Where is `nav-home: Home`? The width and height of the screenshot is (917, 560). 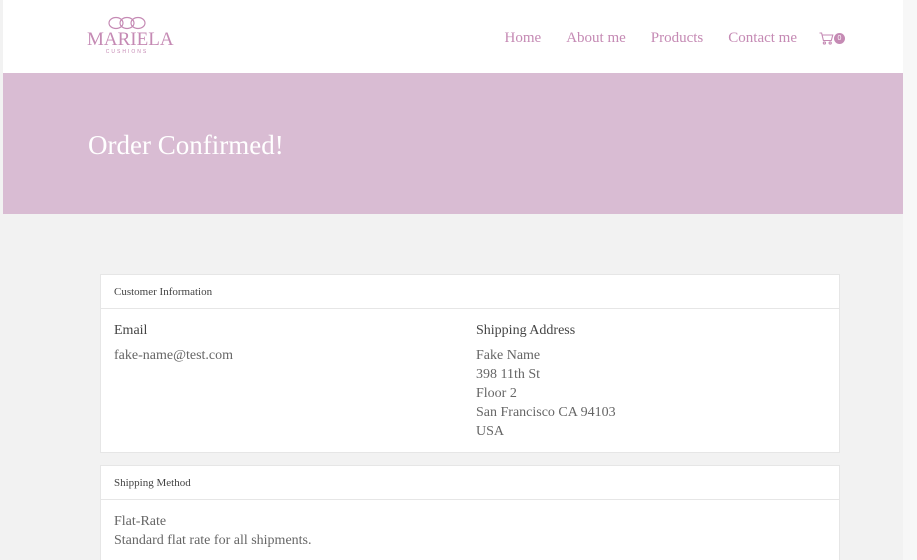 nav-home: Home is located at coordinates (523, 38).